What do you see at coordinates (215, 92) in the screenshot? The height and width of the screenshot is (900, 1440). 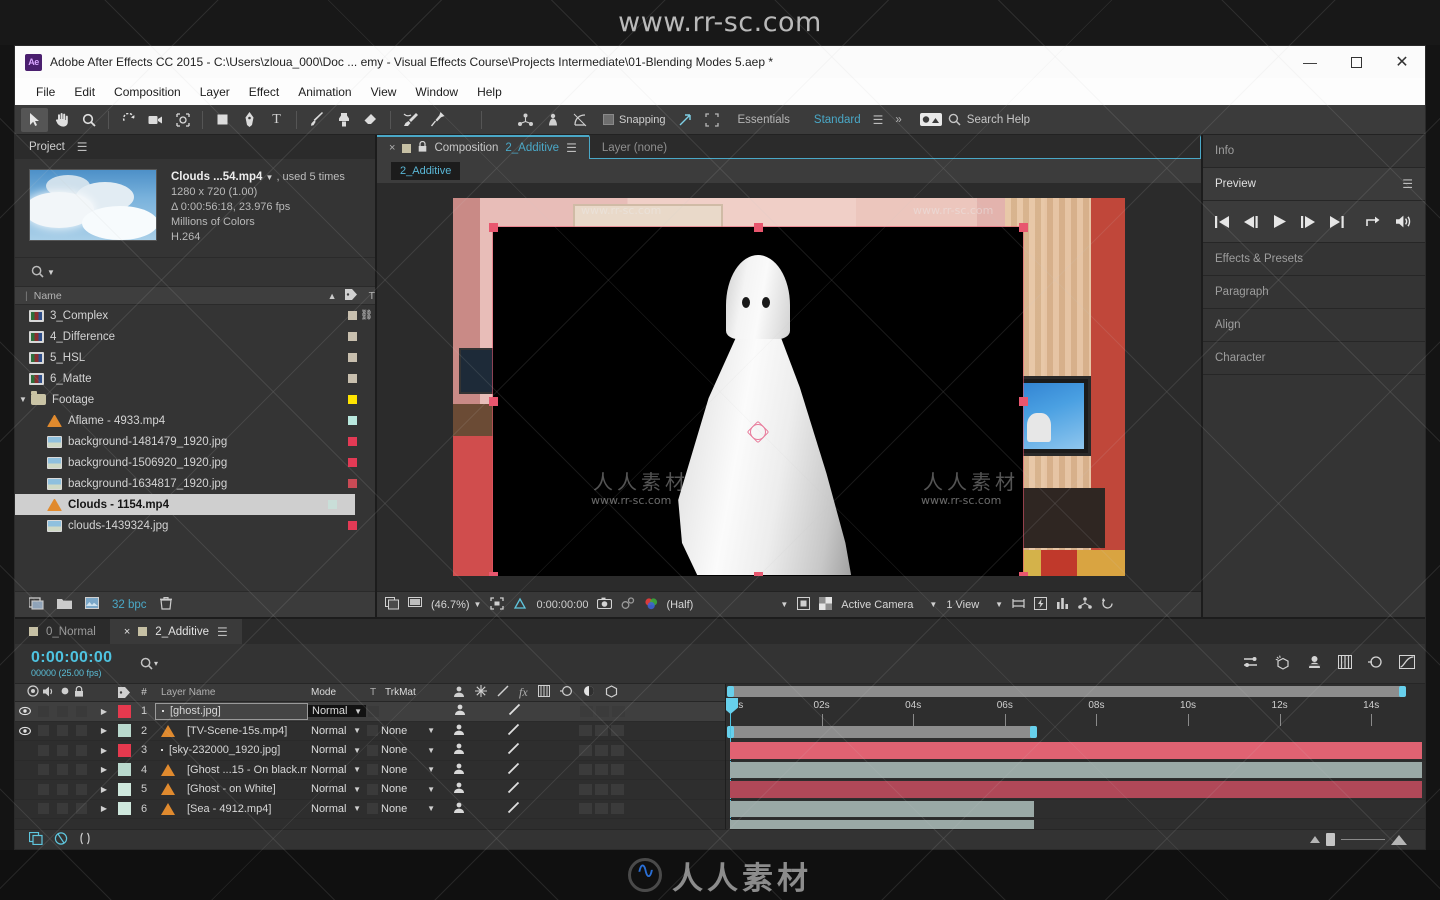 I see `menu-layer: Layer` at bounding box center [215, 92].